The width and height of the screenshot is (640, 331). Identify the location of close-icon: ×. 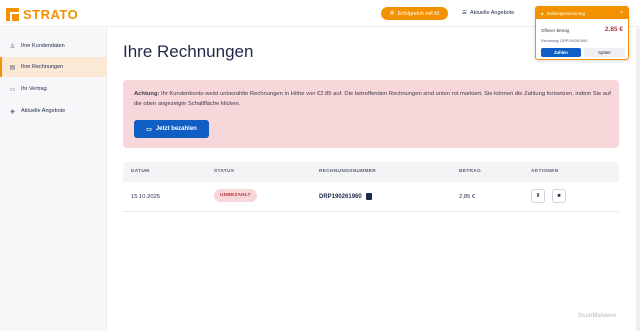
(621, 13).